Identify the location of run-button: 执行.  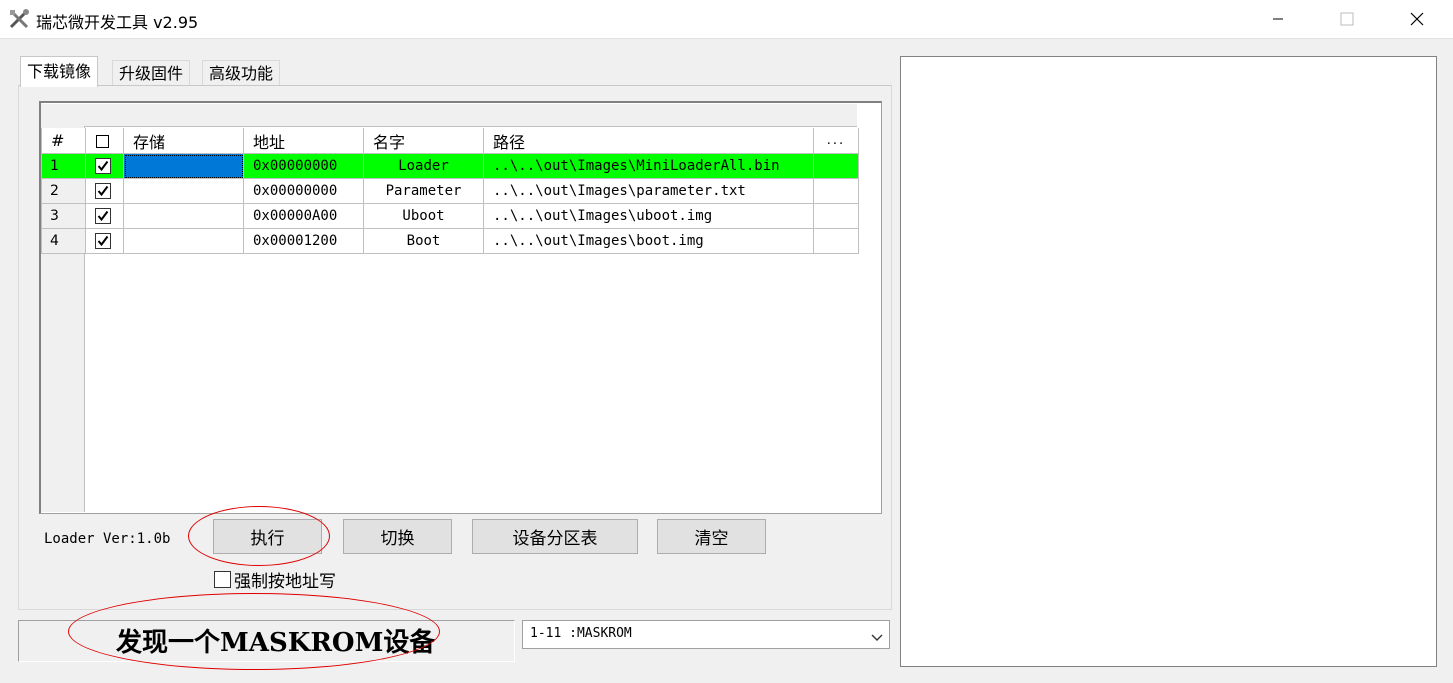
(267, 536).